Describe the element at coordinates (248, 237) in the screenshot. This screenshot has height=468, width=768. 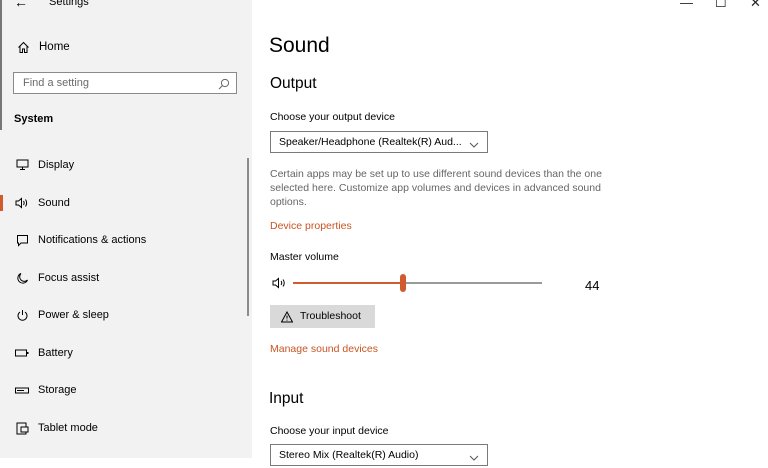
I see `sidebar-scrollbar` at that location.